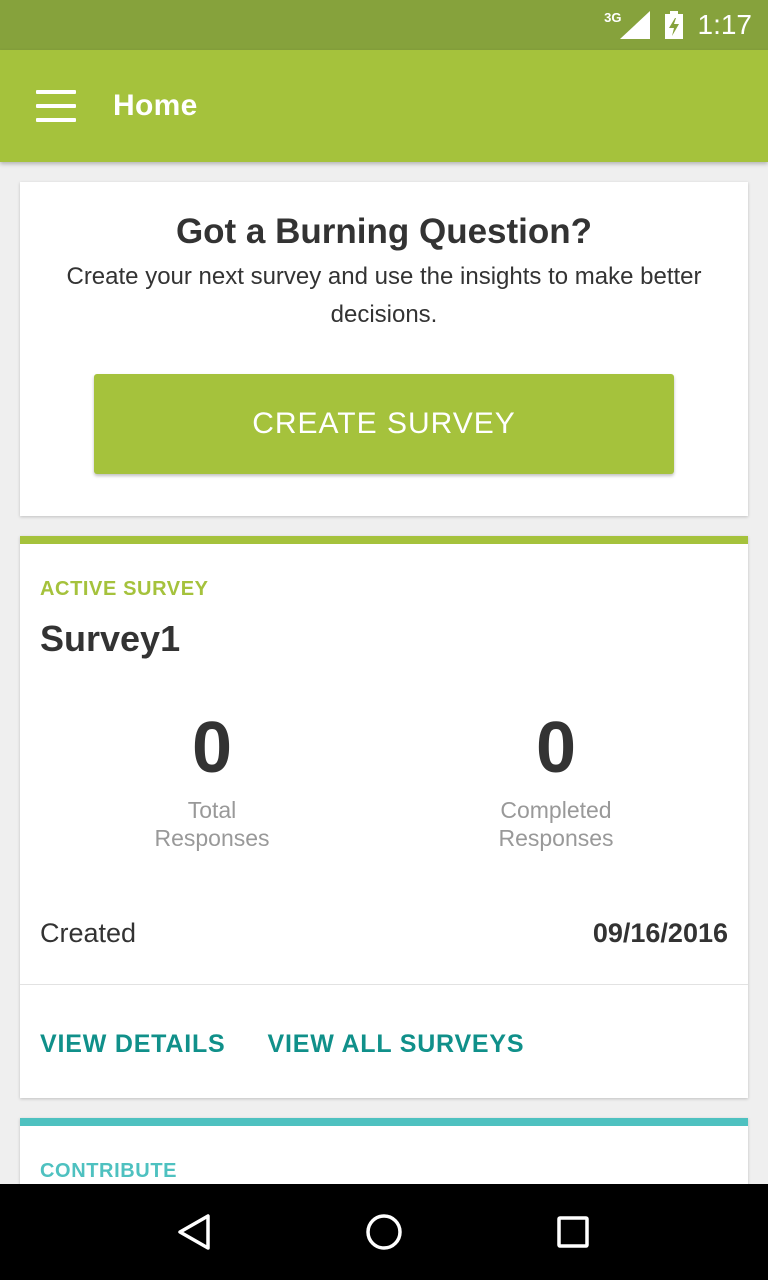 This screenshot has width=768, height=1280. I want to click on completed-label-line2: Responses, so click(556, 838).